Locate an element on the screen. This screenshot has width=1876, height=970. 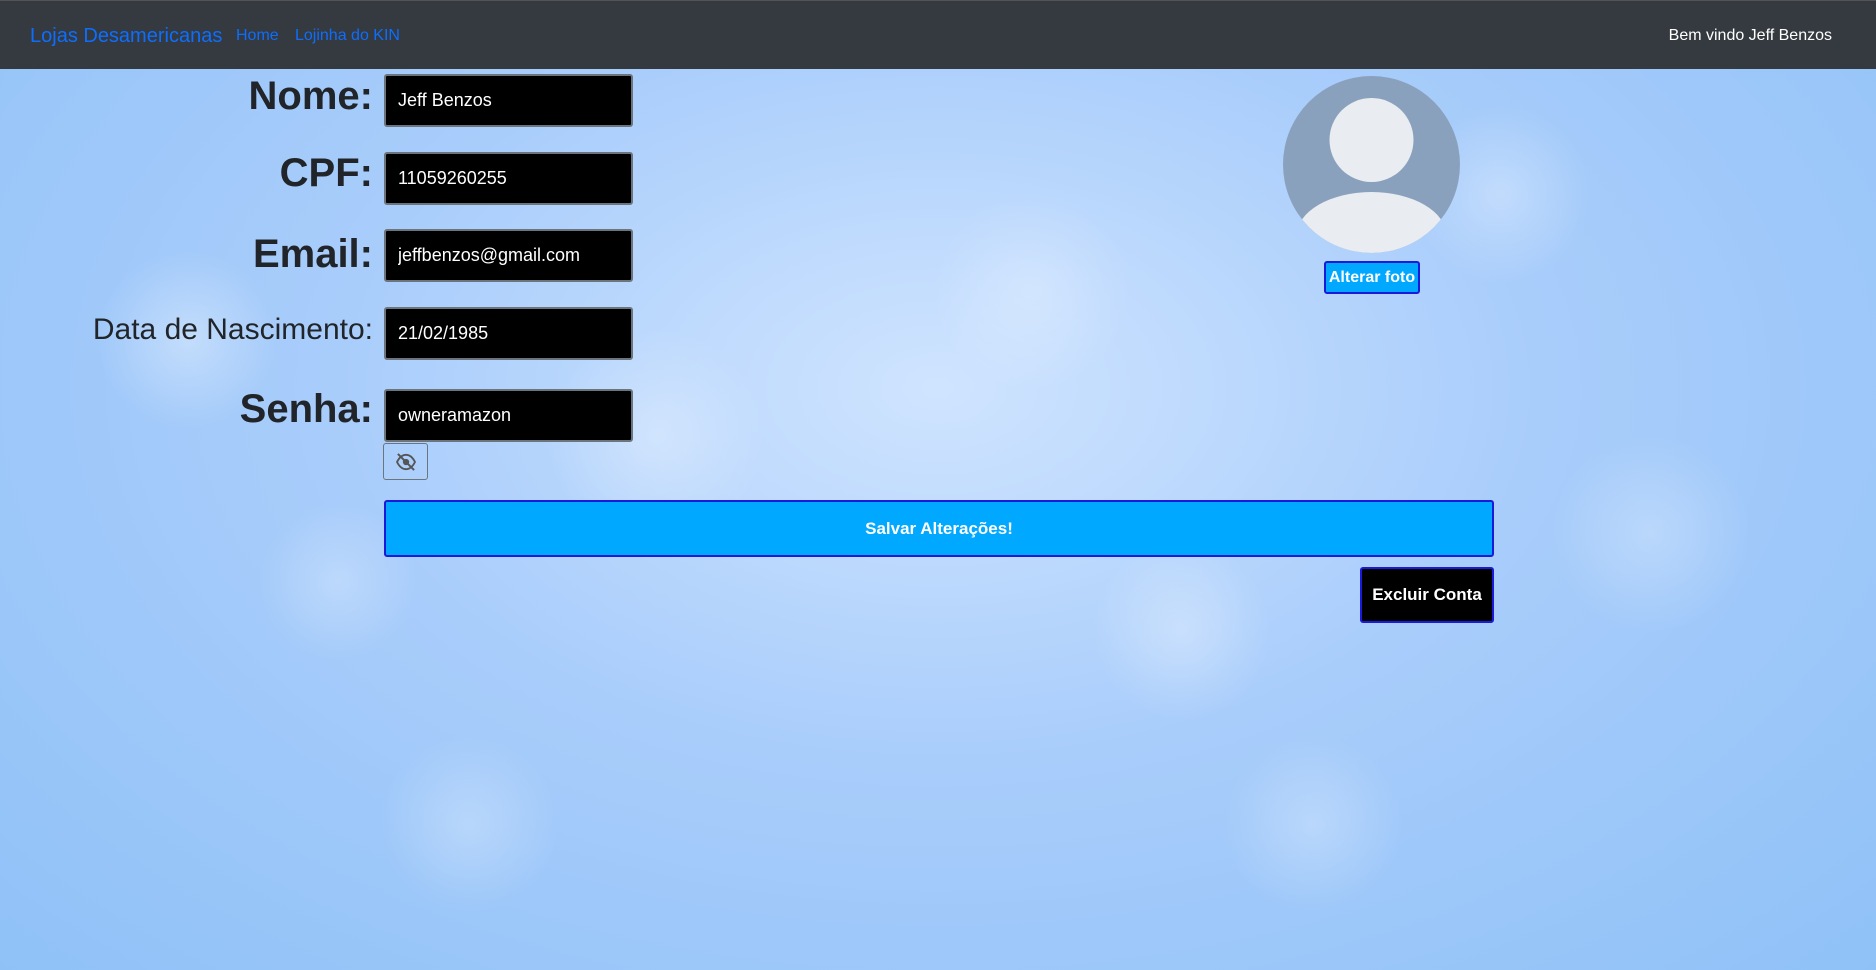
change-photo-button: Alterar foto is located at coordinates (1372, 277).